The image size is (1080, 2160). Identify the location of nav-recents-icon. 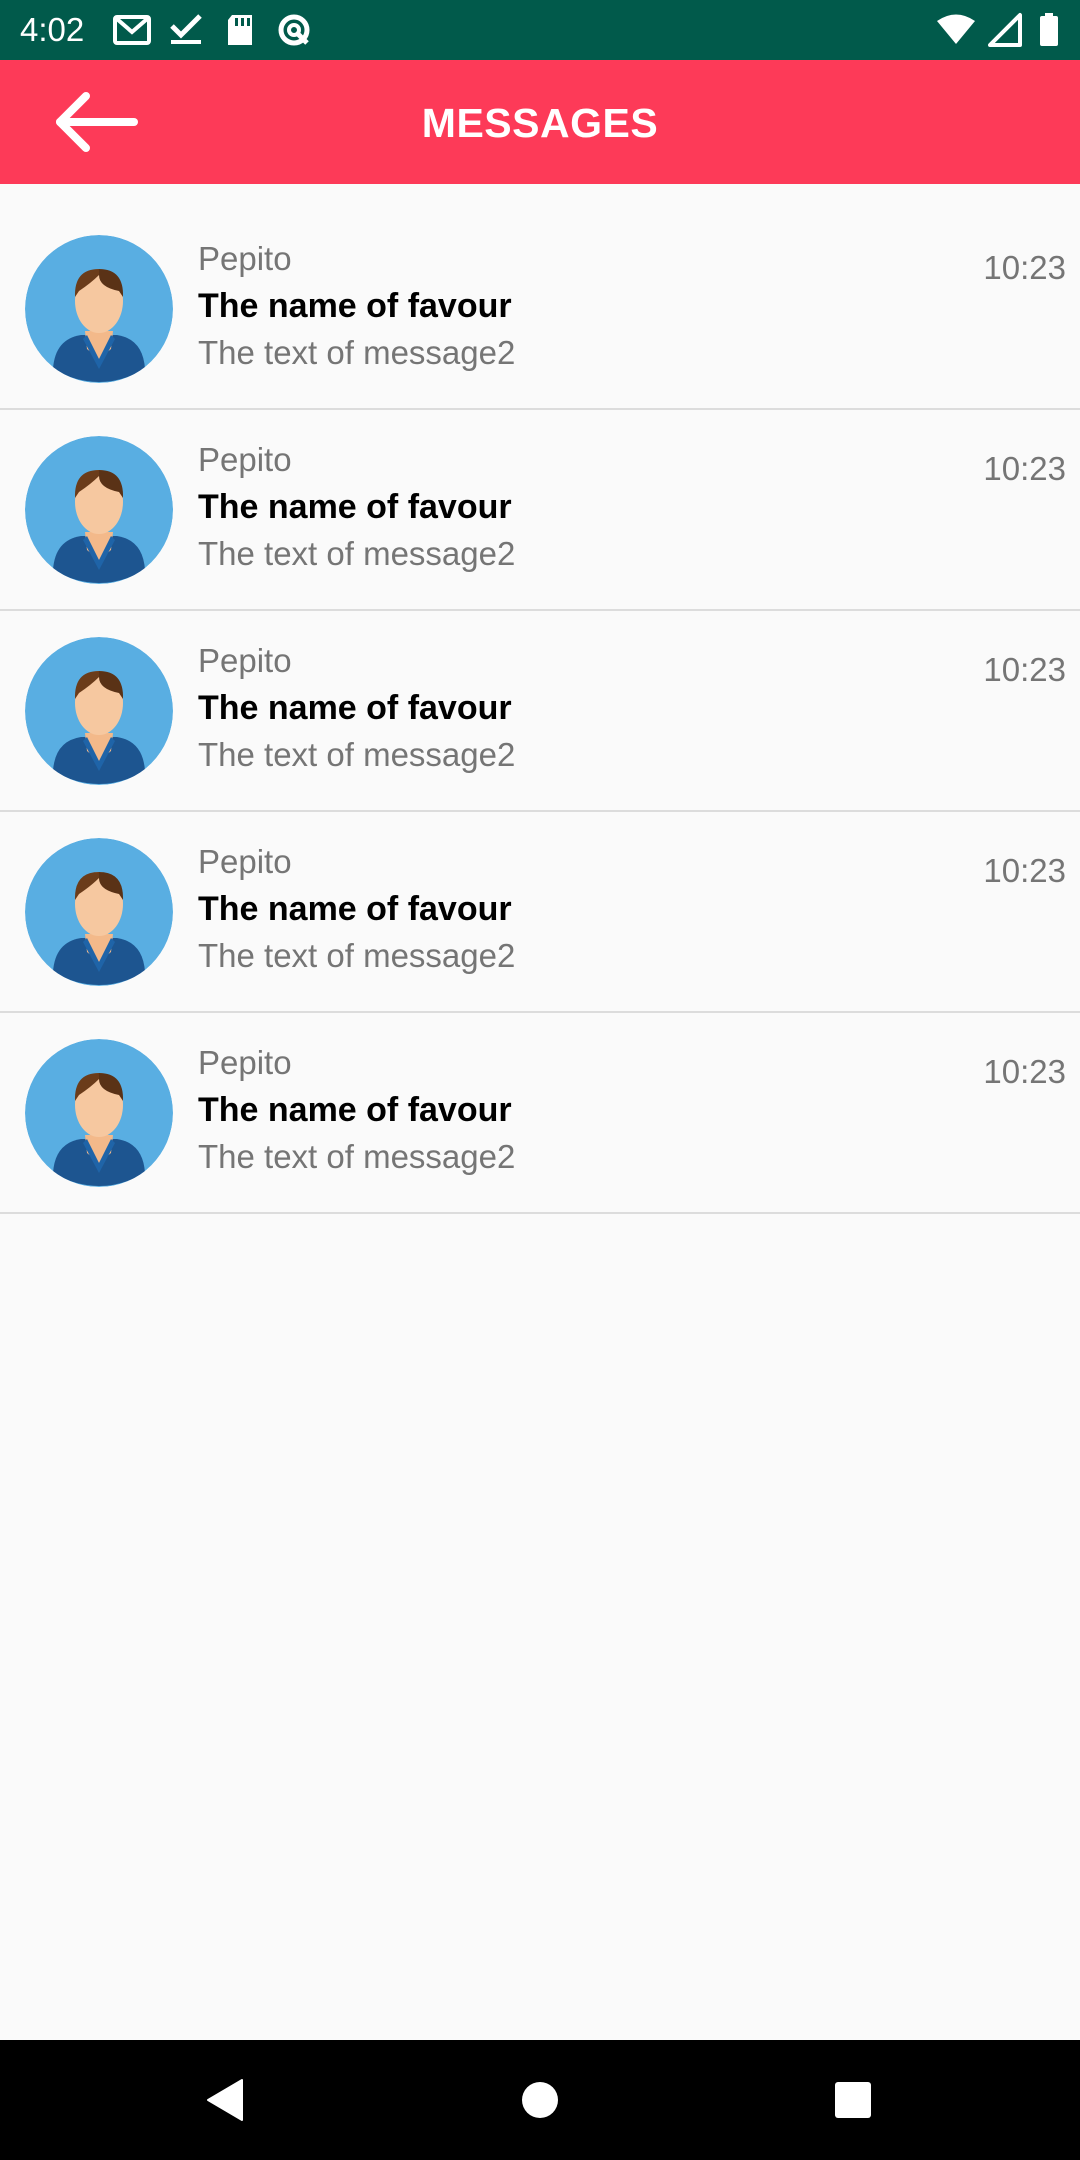
(853, 2100).